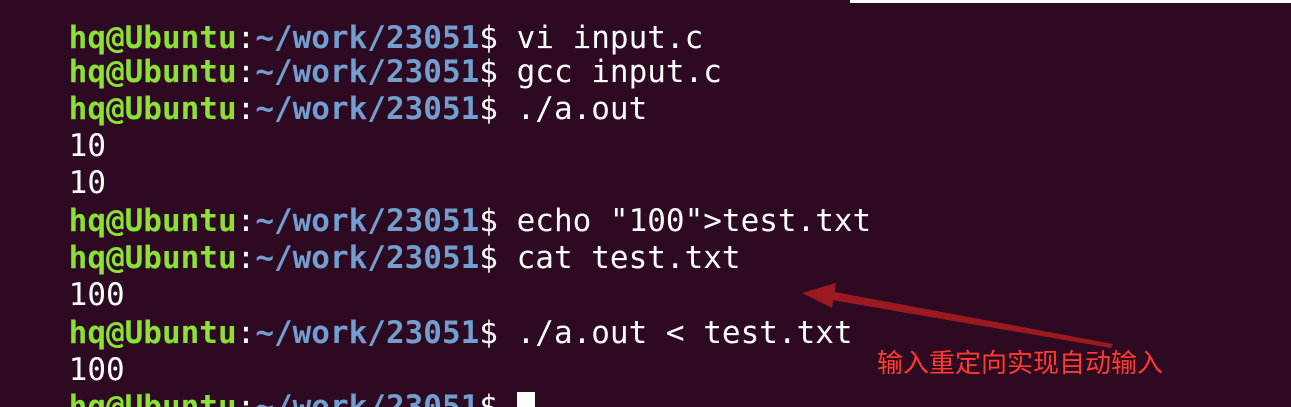  Describe the element at coordinates (370, 238) in the screenshot. I see `terminal-line-prompt: hq@Ubuntu:~/work/23051$ cat test.txt` at that location.